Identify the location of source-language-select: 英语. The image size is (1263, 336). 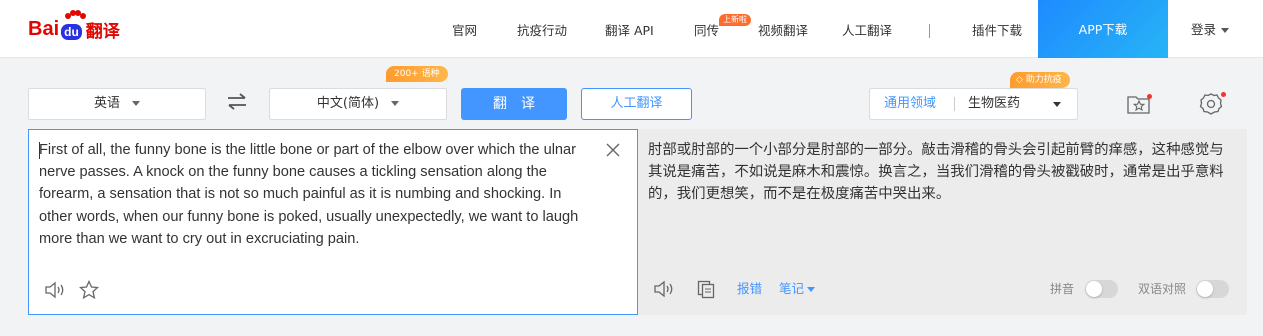
(117, 104).